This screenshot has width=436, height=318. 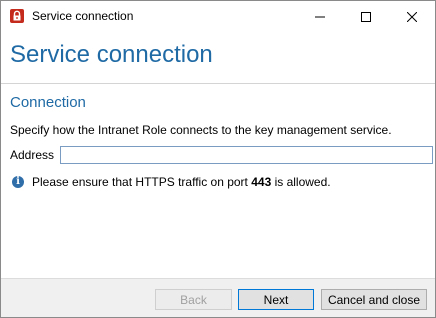 I want to click on next-button: Next, so click(x=276, y=299).